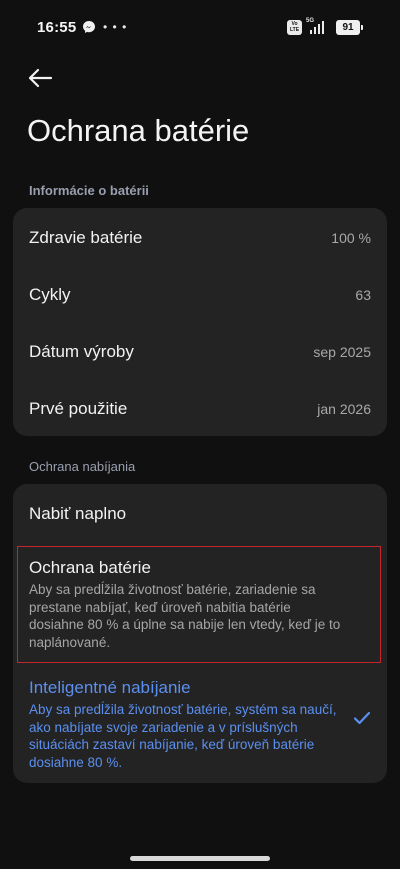 Image resolution: width=400 pixels, height=869 pixels. What do you see at coordinates (363, 294) in the screenshot?
I see `cycles-value: 63` at bounding box center [363, 294].